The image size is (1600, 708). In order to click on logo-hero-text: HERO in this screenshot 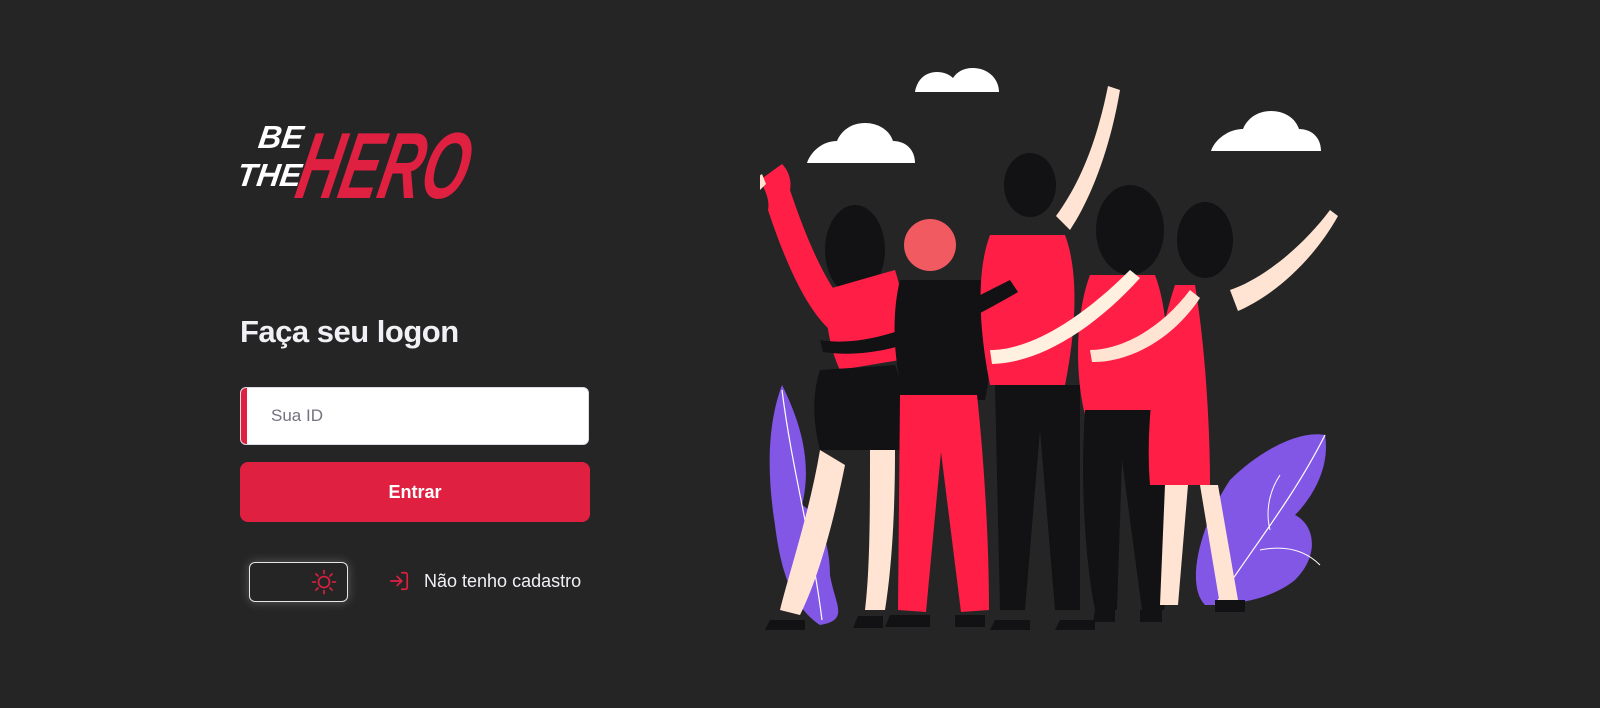, I will do `click(385, 166)`.